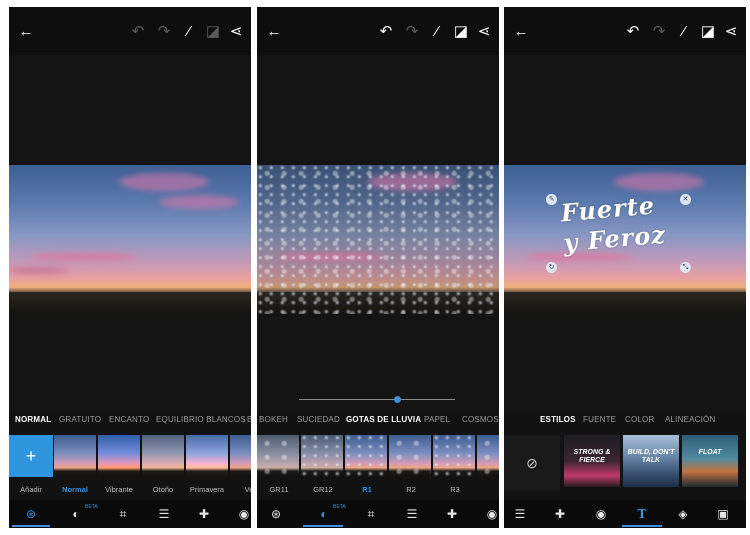 The width and height of the screenshot is (750, 535). I want to click on filter-label: Normal, so click(75, 489).